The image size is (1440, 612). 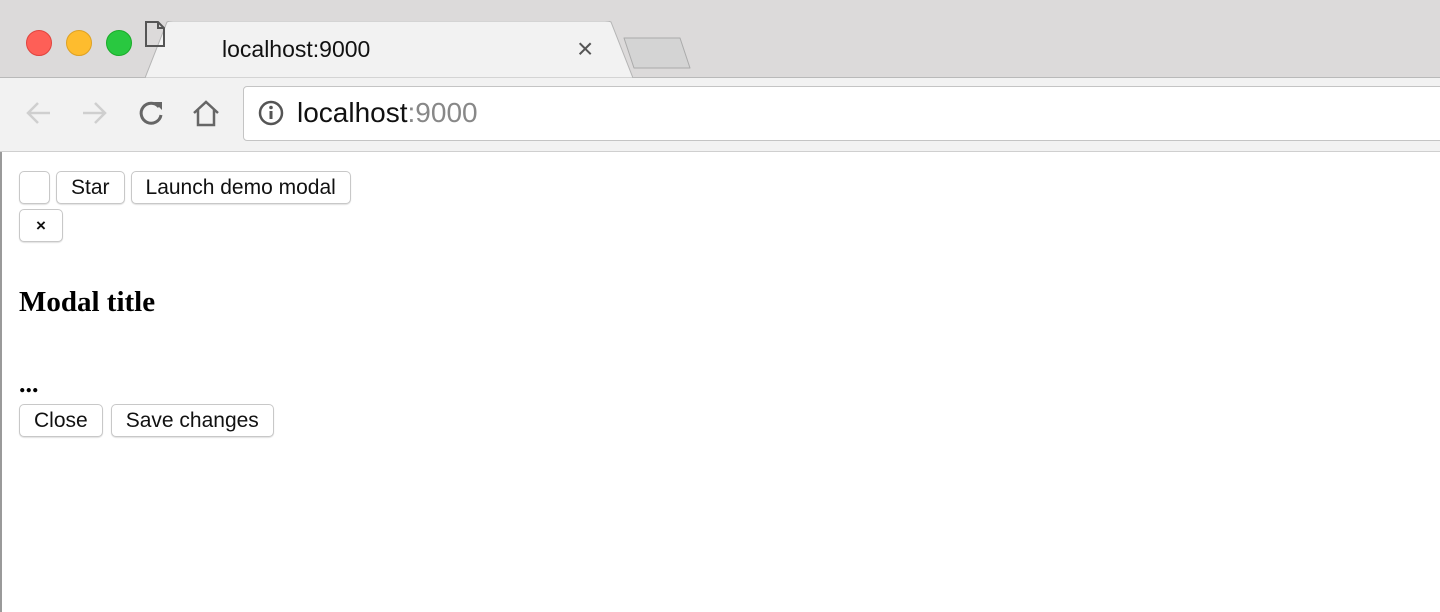 What do you see at coordinates (87, 302) in the screenshot?
I see `modal-title: Modal title` at bounding box center [87, 302].